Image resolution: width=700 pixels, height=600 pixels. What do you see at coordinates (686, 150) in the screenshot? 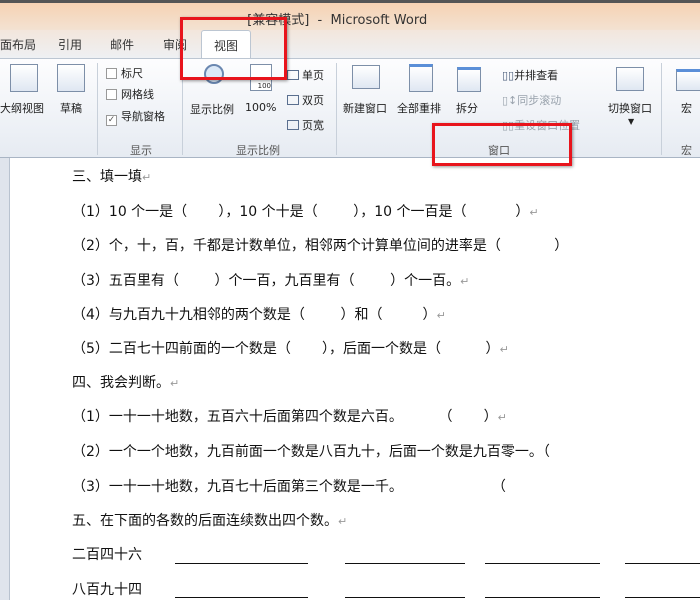
I see `macros-group-label: 宏` at bounding box center [686, 150].